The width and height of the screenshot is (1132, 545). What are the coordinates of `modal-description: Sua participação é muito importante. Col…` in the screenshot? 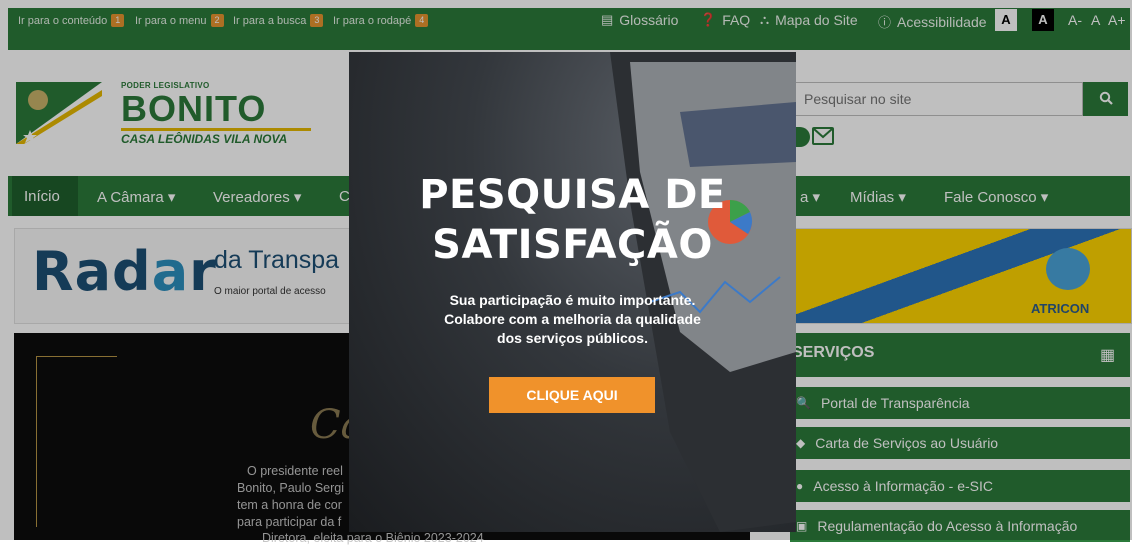 It's located at (572, 319).